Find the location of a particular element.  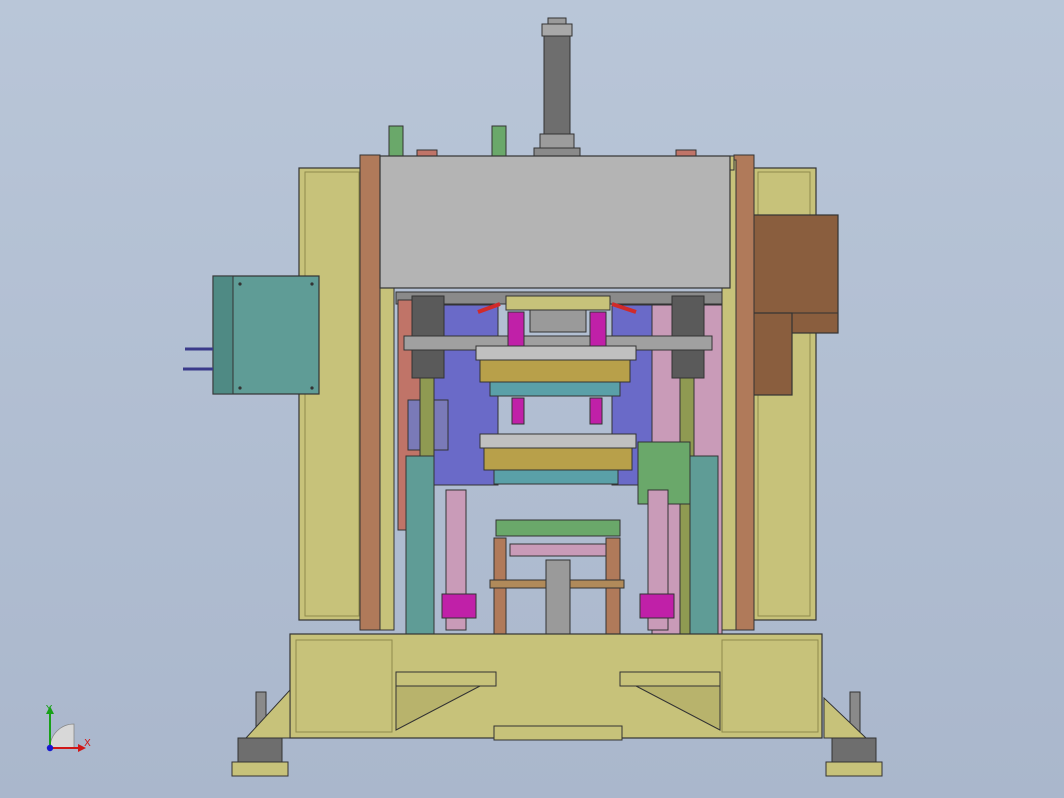

z-axis-dot is located at coordinates (50, 748).